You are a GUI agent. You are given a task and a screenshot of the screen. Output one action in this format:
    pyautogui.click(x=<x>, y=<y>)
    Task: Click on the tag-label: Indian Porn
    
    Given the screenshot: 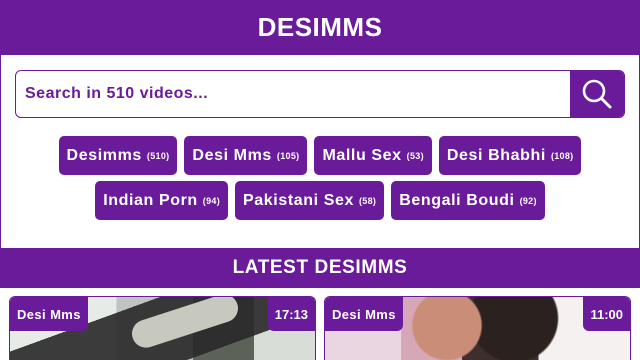 What is the action you would take?
    pyautogui.click(x=150, y=200)
    